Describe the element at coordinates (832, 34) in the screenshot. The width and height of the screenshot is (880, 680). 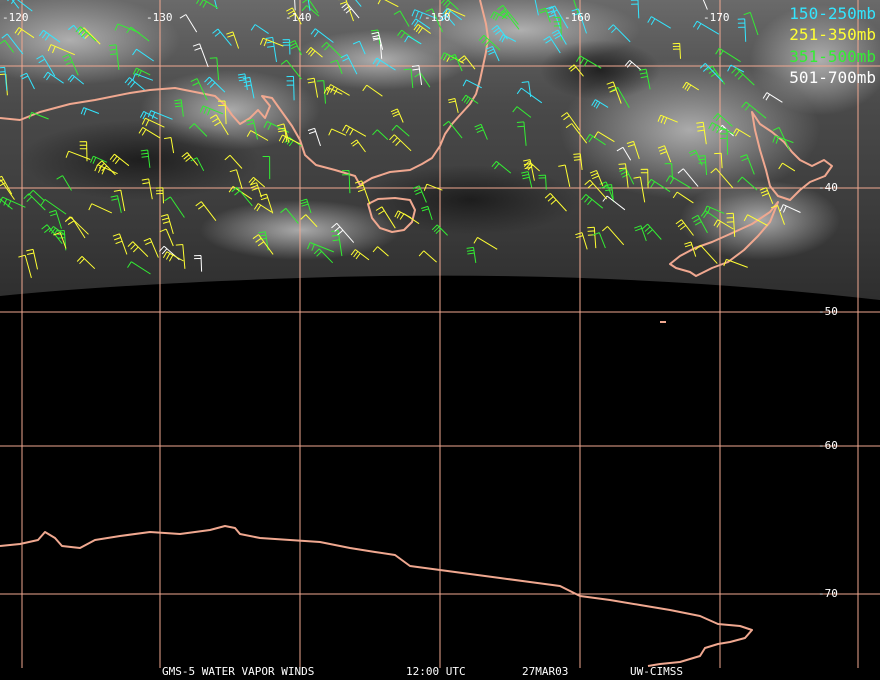
I see `legend-251-350: 251-350mb` at that location.